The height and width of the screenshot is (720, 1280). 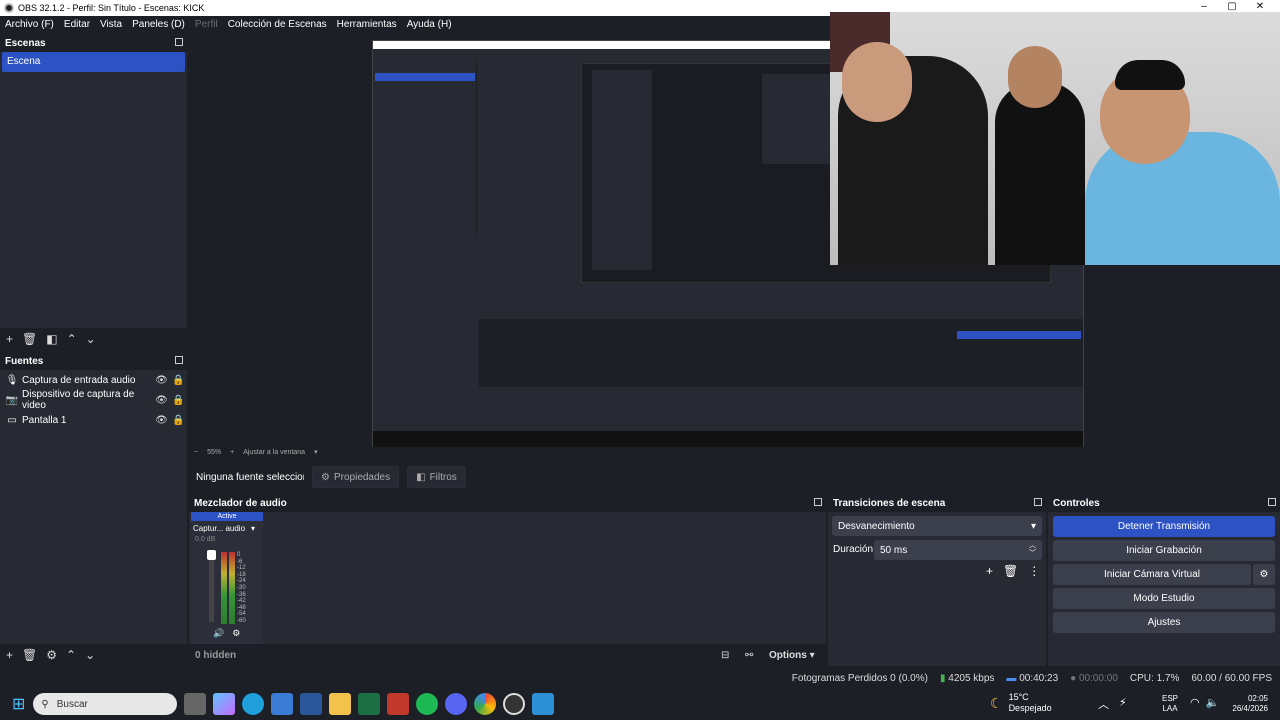 I want to click on menu-editar: Editar, so click(x=77, y=24).